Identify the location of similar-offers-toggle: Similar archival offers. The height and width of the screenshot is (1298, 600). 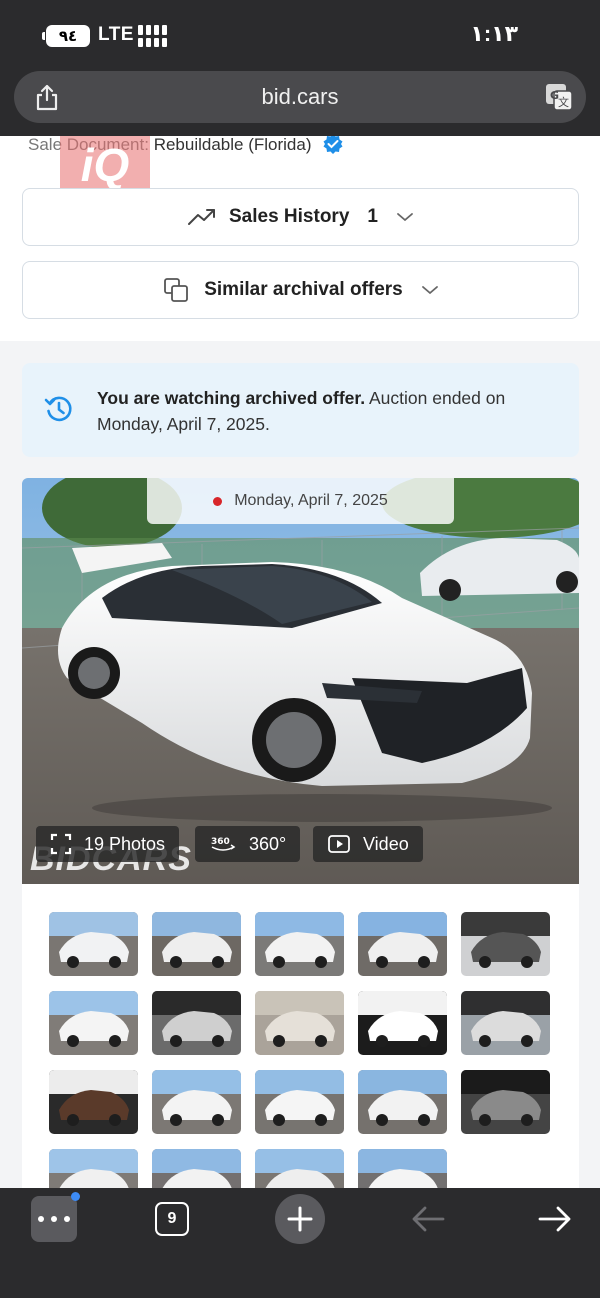
(300, 290).